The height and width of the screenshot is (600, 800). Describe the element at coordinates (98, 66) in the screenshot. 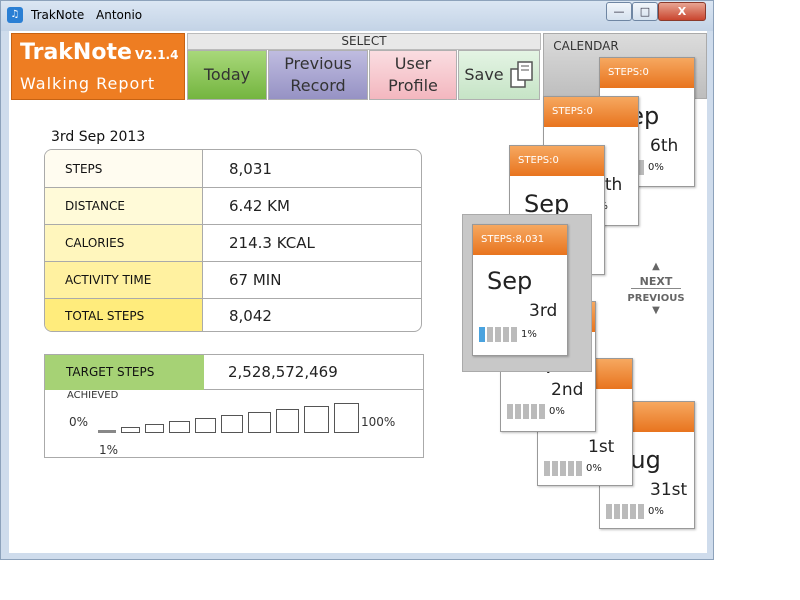

I see `app-logo: TrakNote V2.1.4 Walking Report` at that location.